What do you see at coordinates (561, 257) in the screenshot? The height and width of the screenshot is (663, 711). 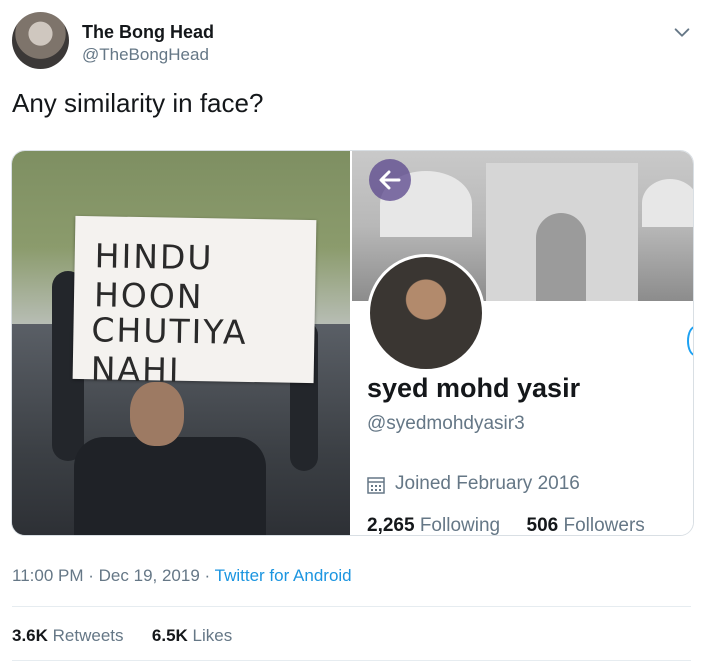 I see `gate-arch` at bounding box center [561, 257].